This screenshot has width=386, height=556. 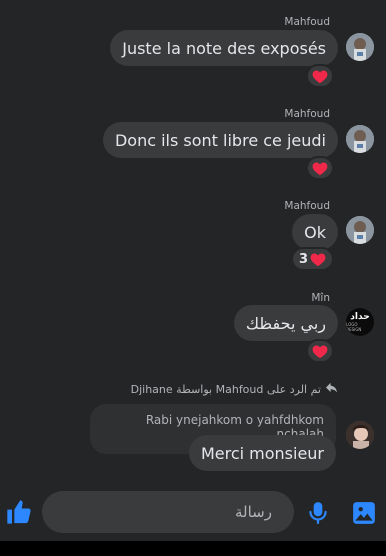 I want to click on message-bubble: Merci monsieur, so click(x=262, y=453).